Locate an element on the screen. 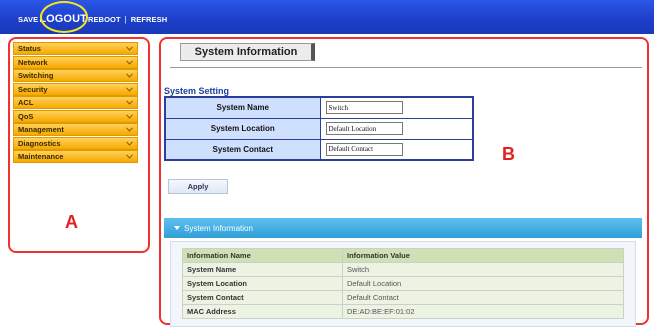 The height and width of the screenshot is (327, 654). sidebar-item-label: Maintenance is located at coordinates (41, 156).